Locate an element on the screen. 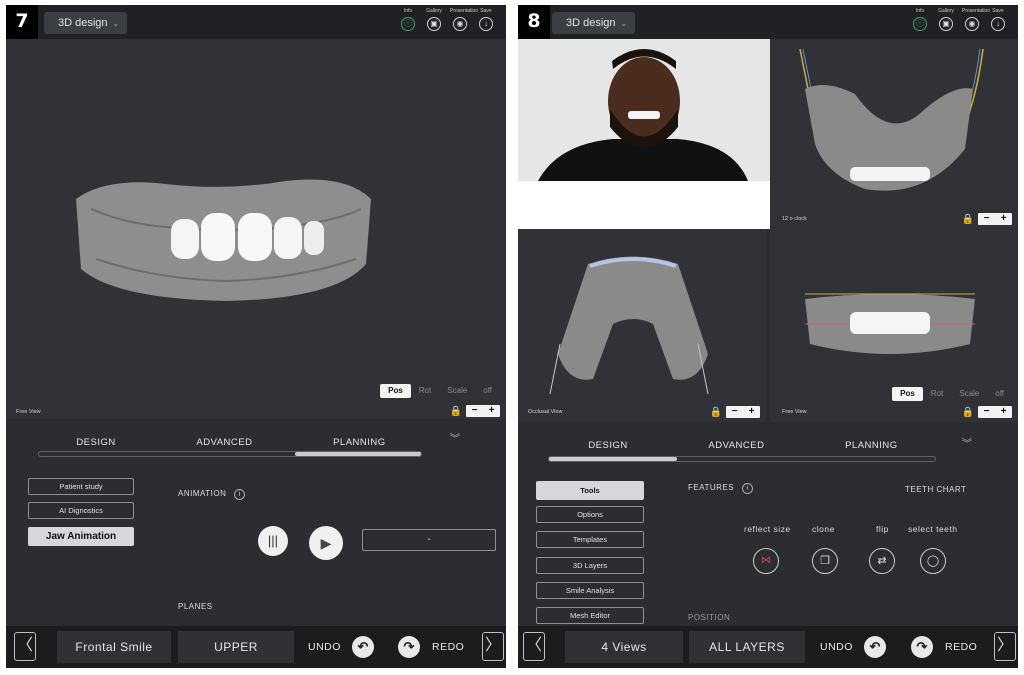 The height and width of the screenshot is (675, 1024). jaw-model is located at coordinates (226, 239).